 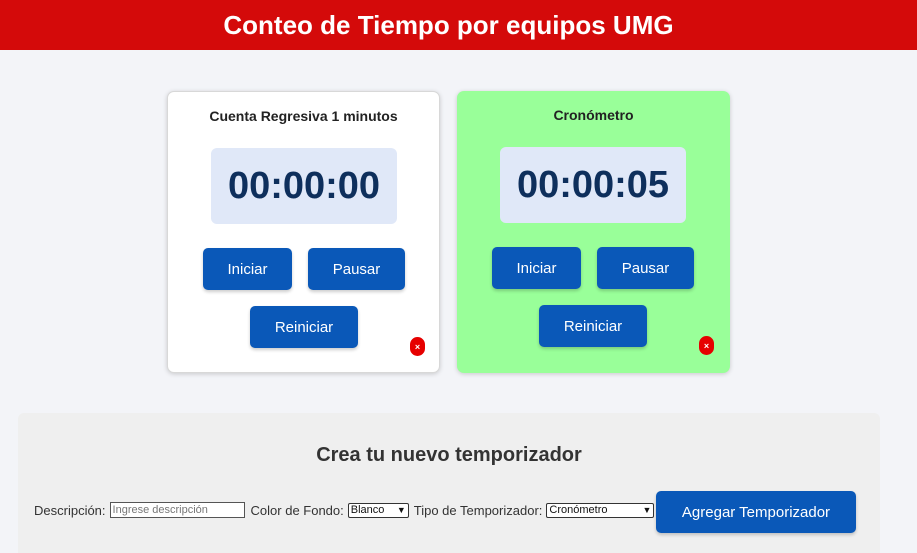 I want to click on timer-type-select: Cronómetro ▼, so click(x=600, y=510).